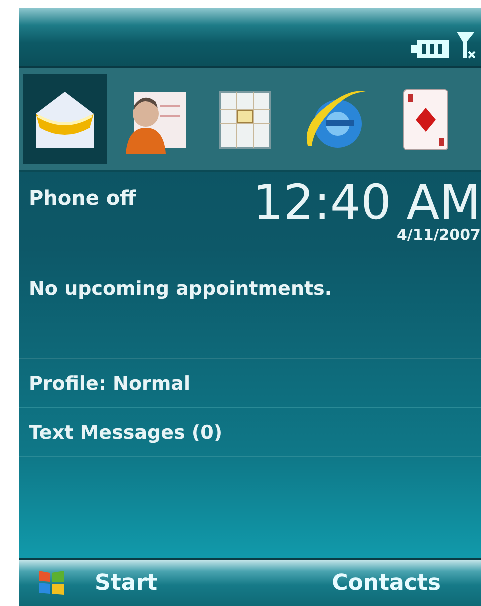 The width and height of the screenshot is (481, 606). Describe the element at coordinates (250, 432) in the screenshot. I see `home-list-item: Text Messages (0)` at that location.